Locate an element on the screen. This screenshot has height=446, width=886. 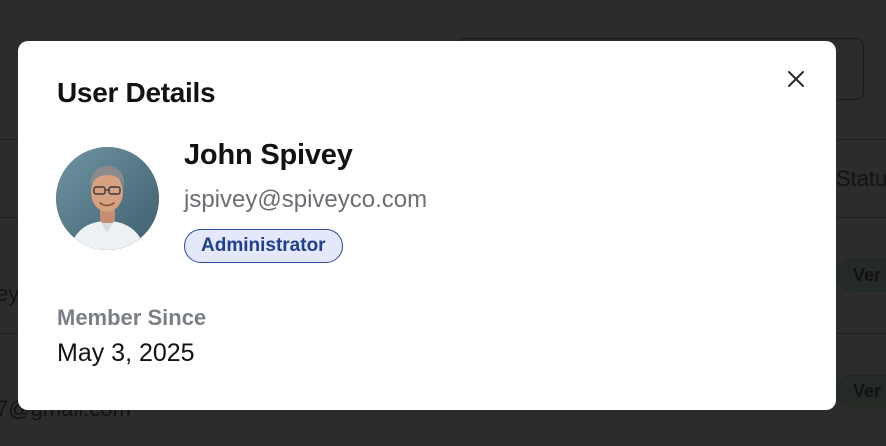
background-status-header: Statu is located at coordinates (861, 178).